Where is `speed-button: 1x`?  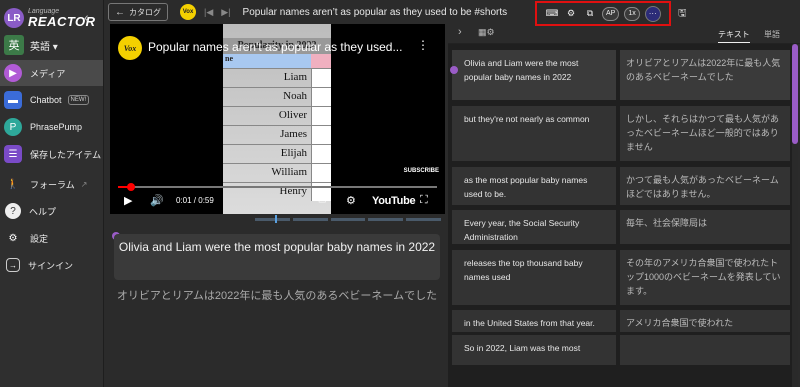 speed-button: 1x is located at coordinates (632, 13).